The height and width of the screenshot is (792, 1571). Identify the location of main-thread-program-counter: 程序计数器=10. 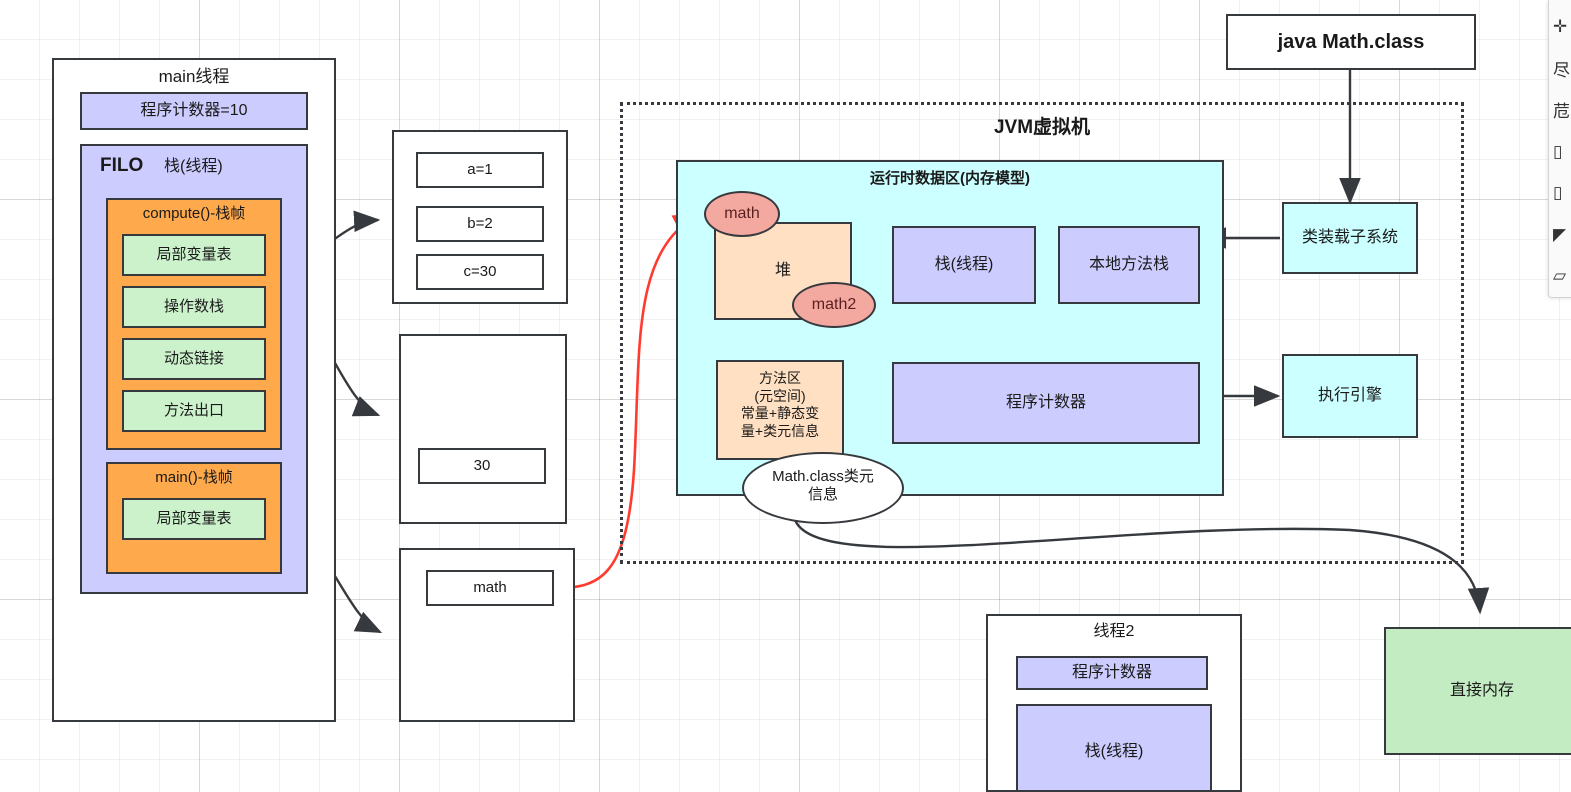
(194, 111).